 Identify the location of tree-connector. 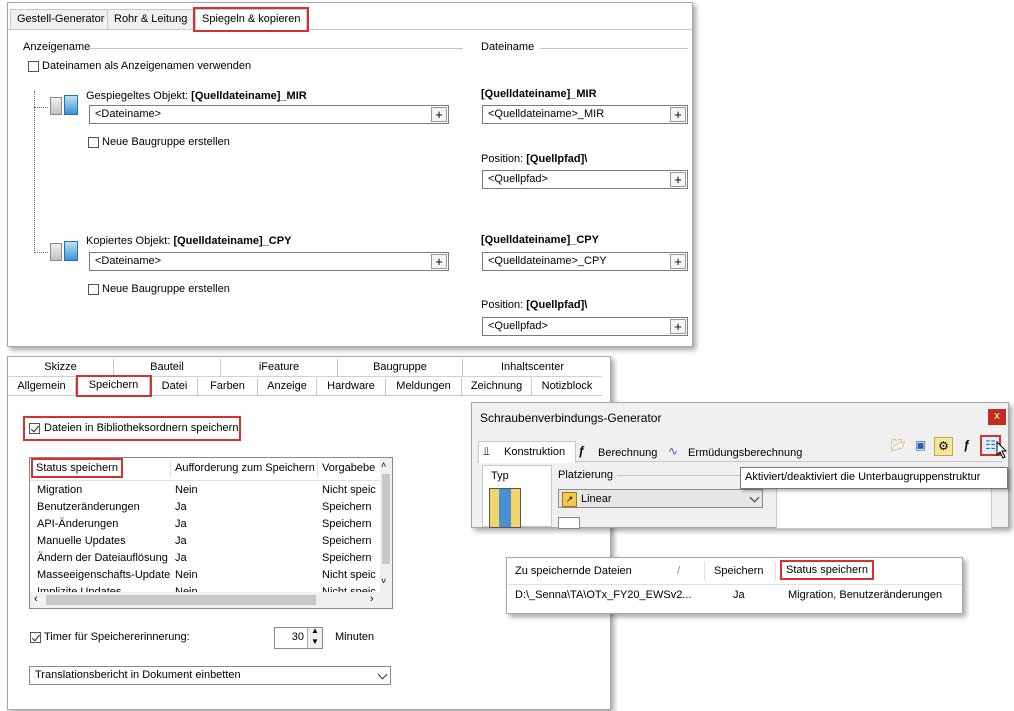
(41, 107).